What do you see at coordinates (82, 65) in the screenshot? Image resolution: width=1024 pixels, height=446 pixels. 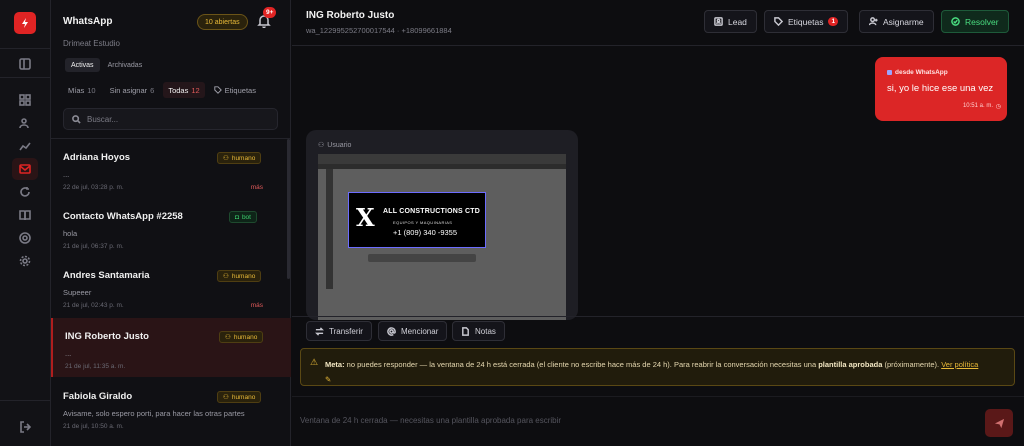 I see `tab-activas: Activas` at bounding box center [82, 65].